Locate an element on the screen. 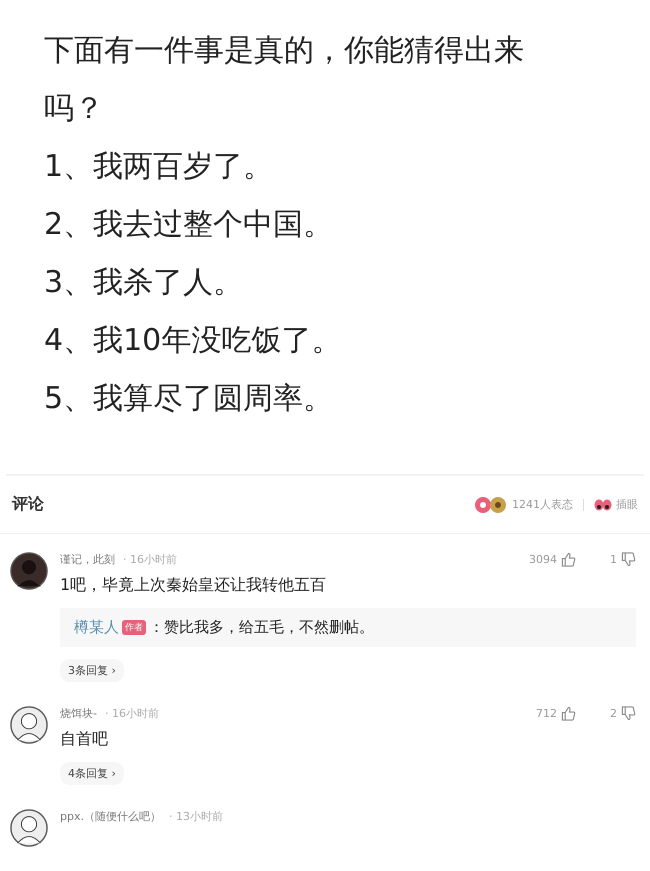 This screenshot has height=871, width=650. comment-time: · 13小时前 is located at coordinates (195, 816).